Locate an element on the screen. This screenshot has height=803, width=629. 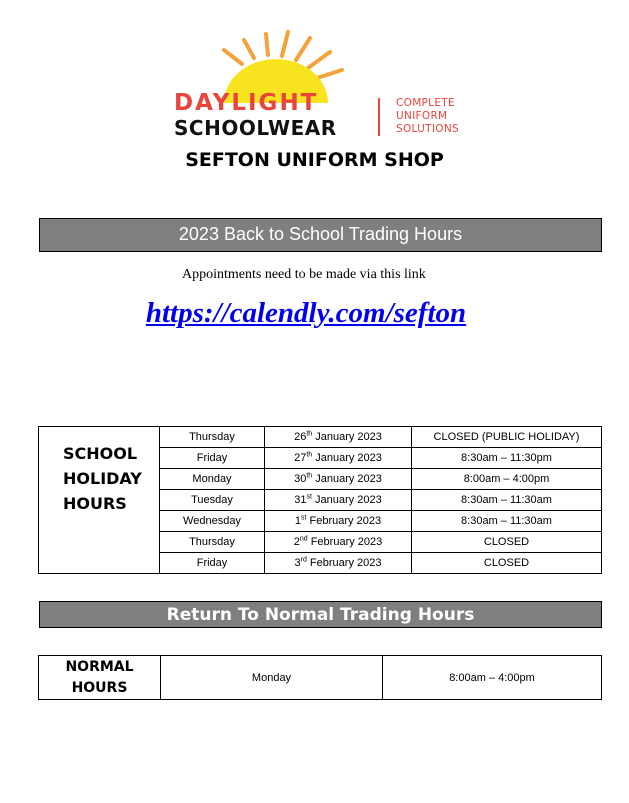
date-cell: 31st January 2023 is located at coordinates (338, 500).